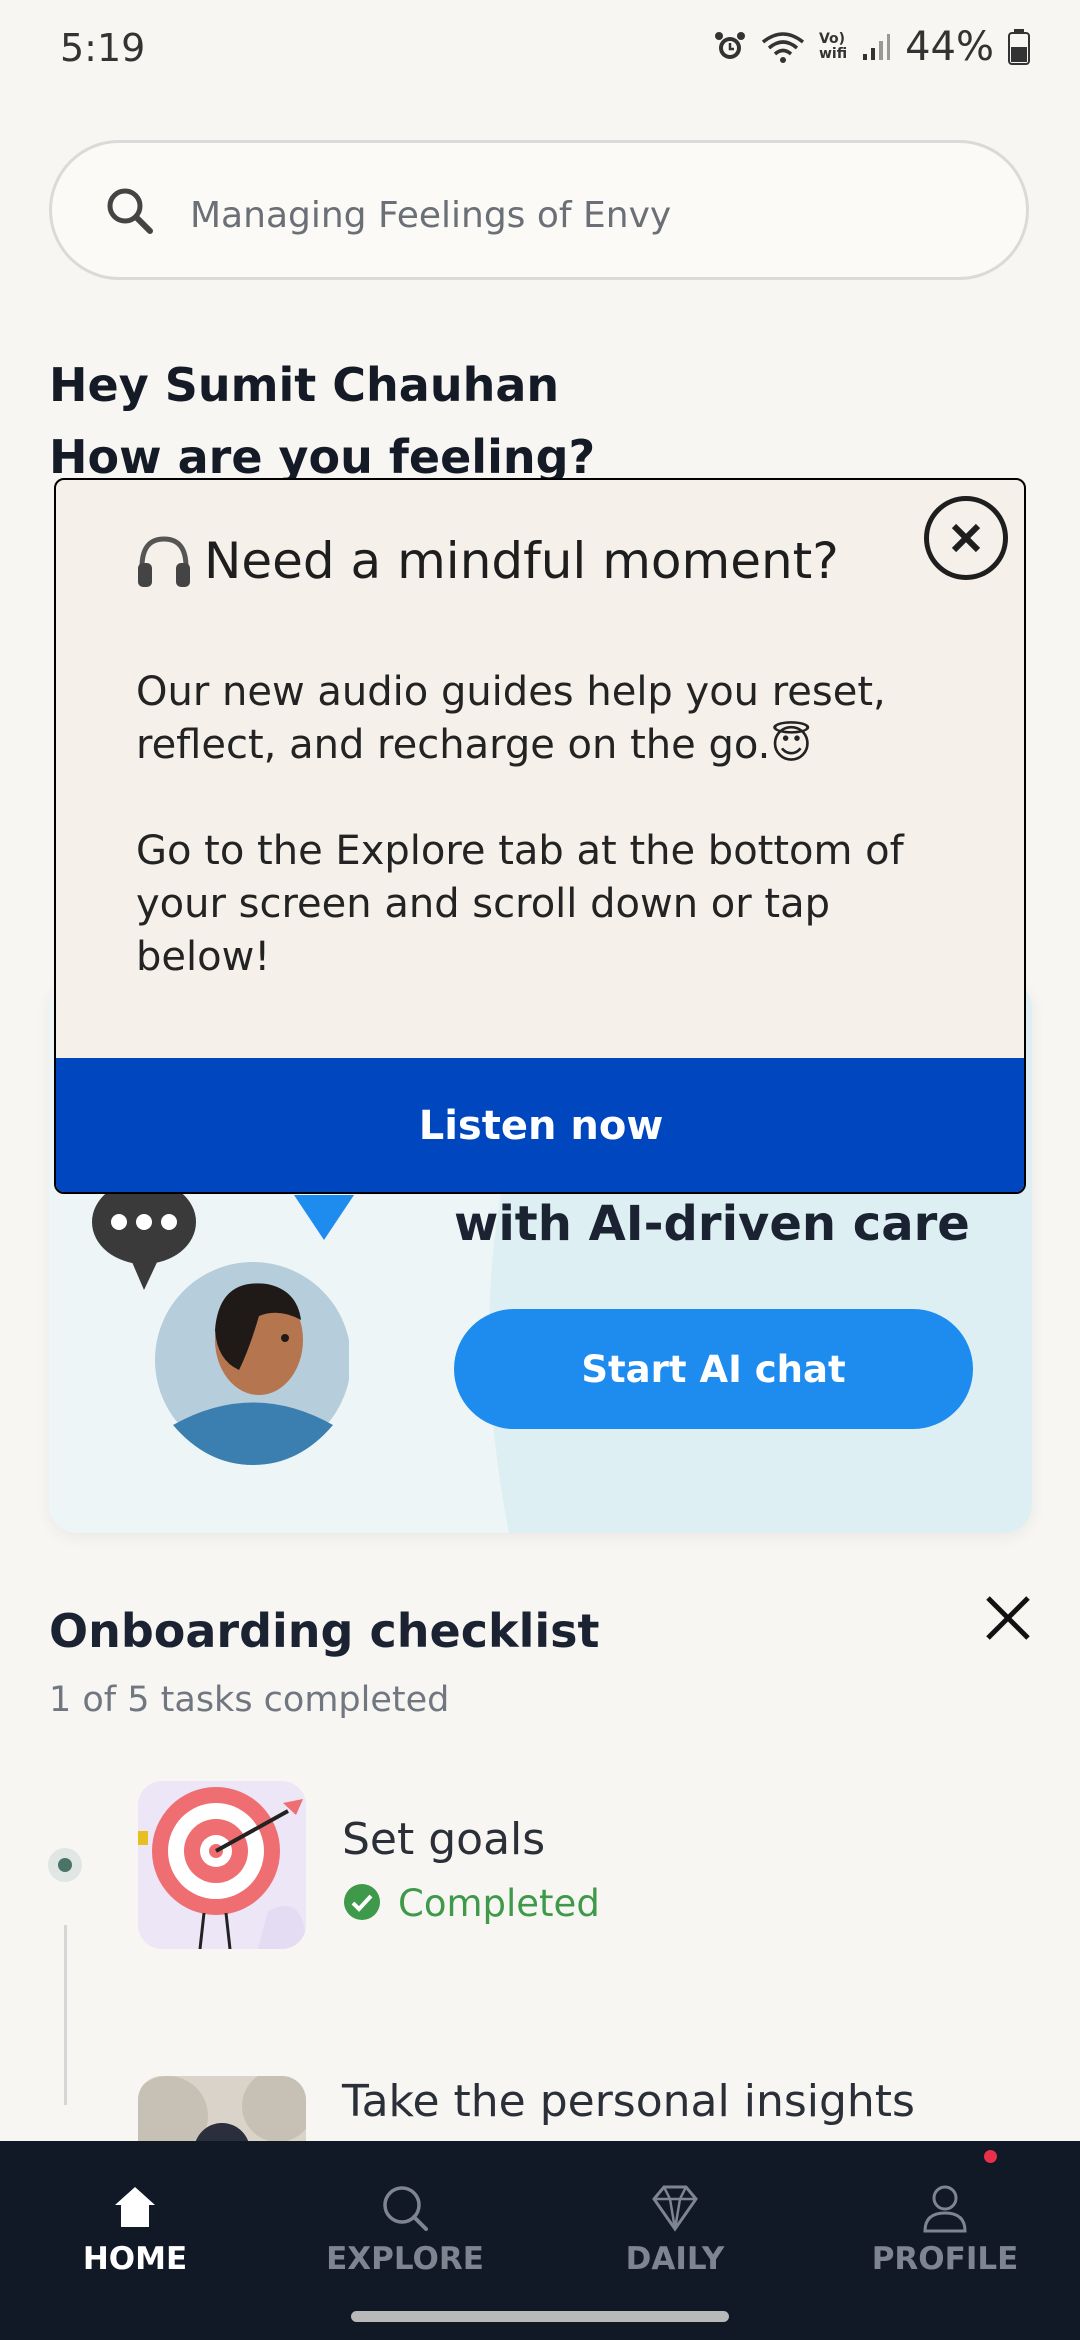  What do you see at coordinates (221, 1322) in the screenshot?
I see `ai-avatar-icon` at bounding box center [221, 1322].